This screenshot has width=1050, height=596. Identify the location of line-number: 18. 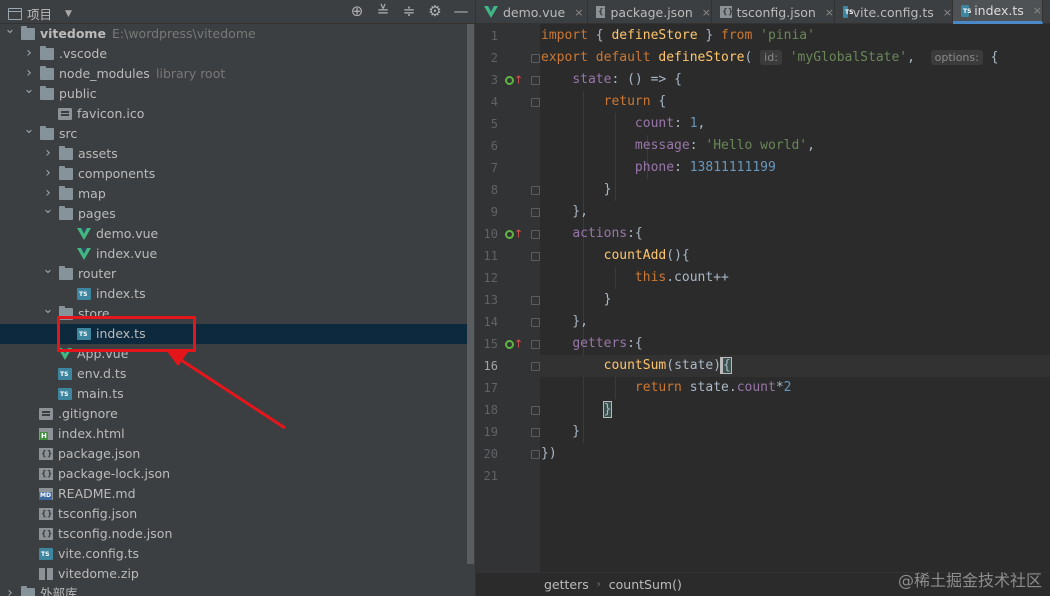
(487, 410).